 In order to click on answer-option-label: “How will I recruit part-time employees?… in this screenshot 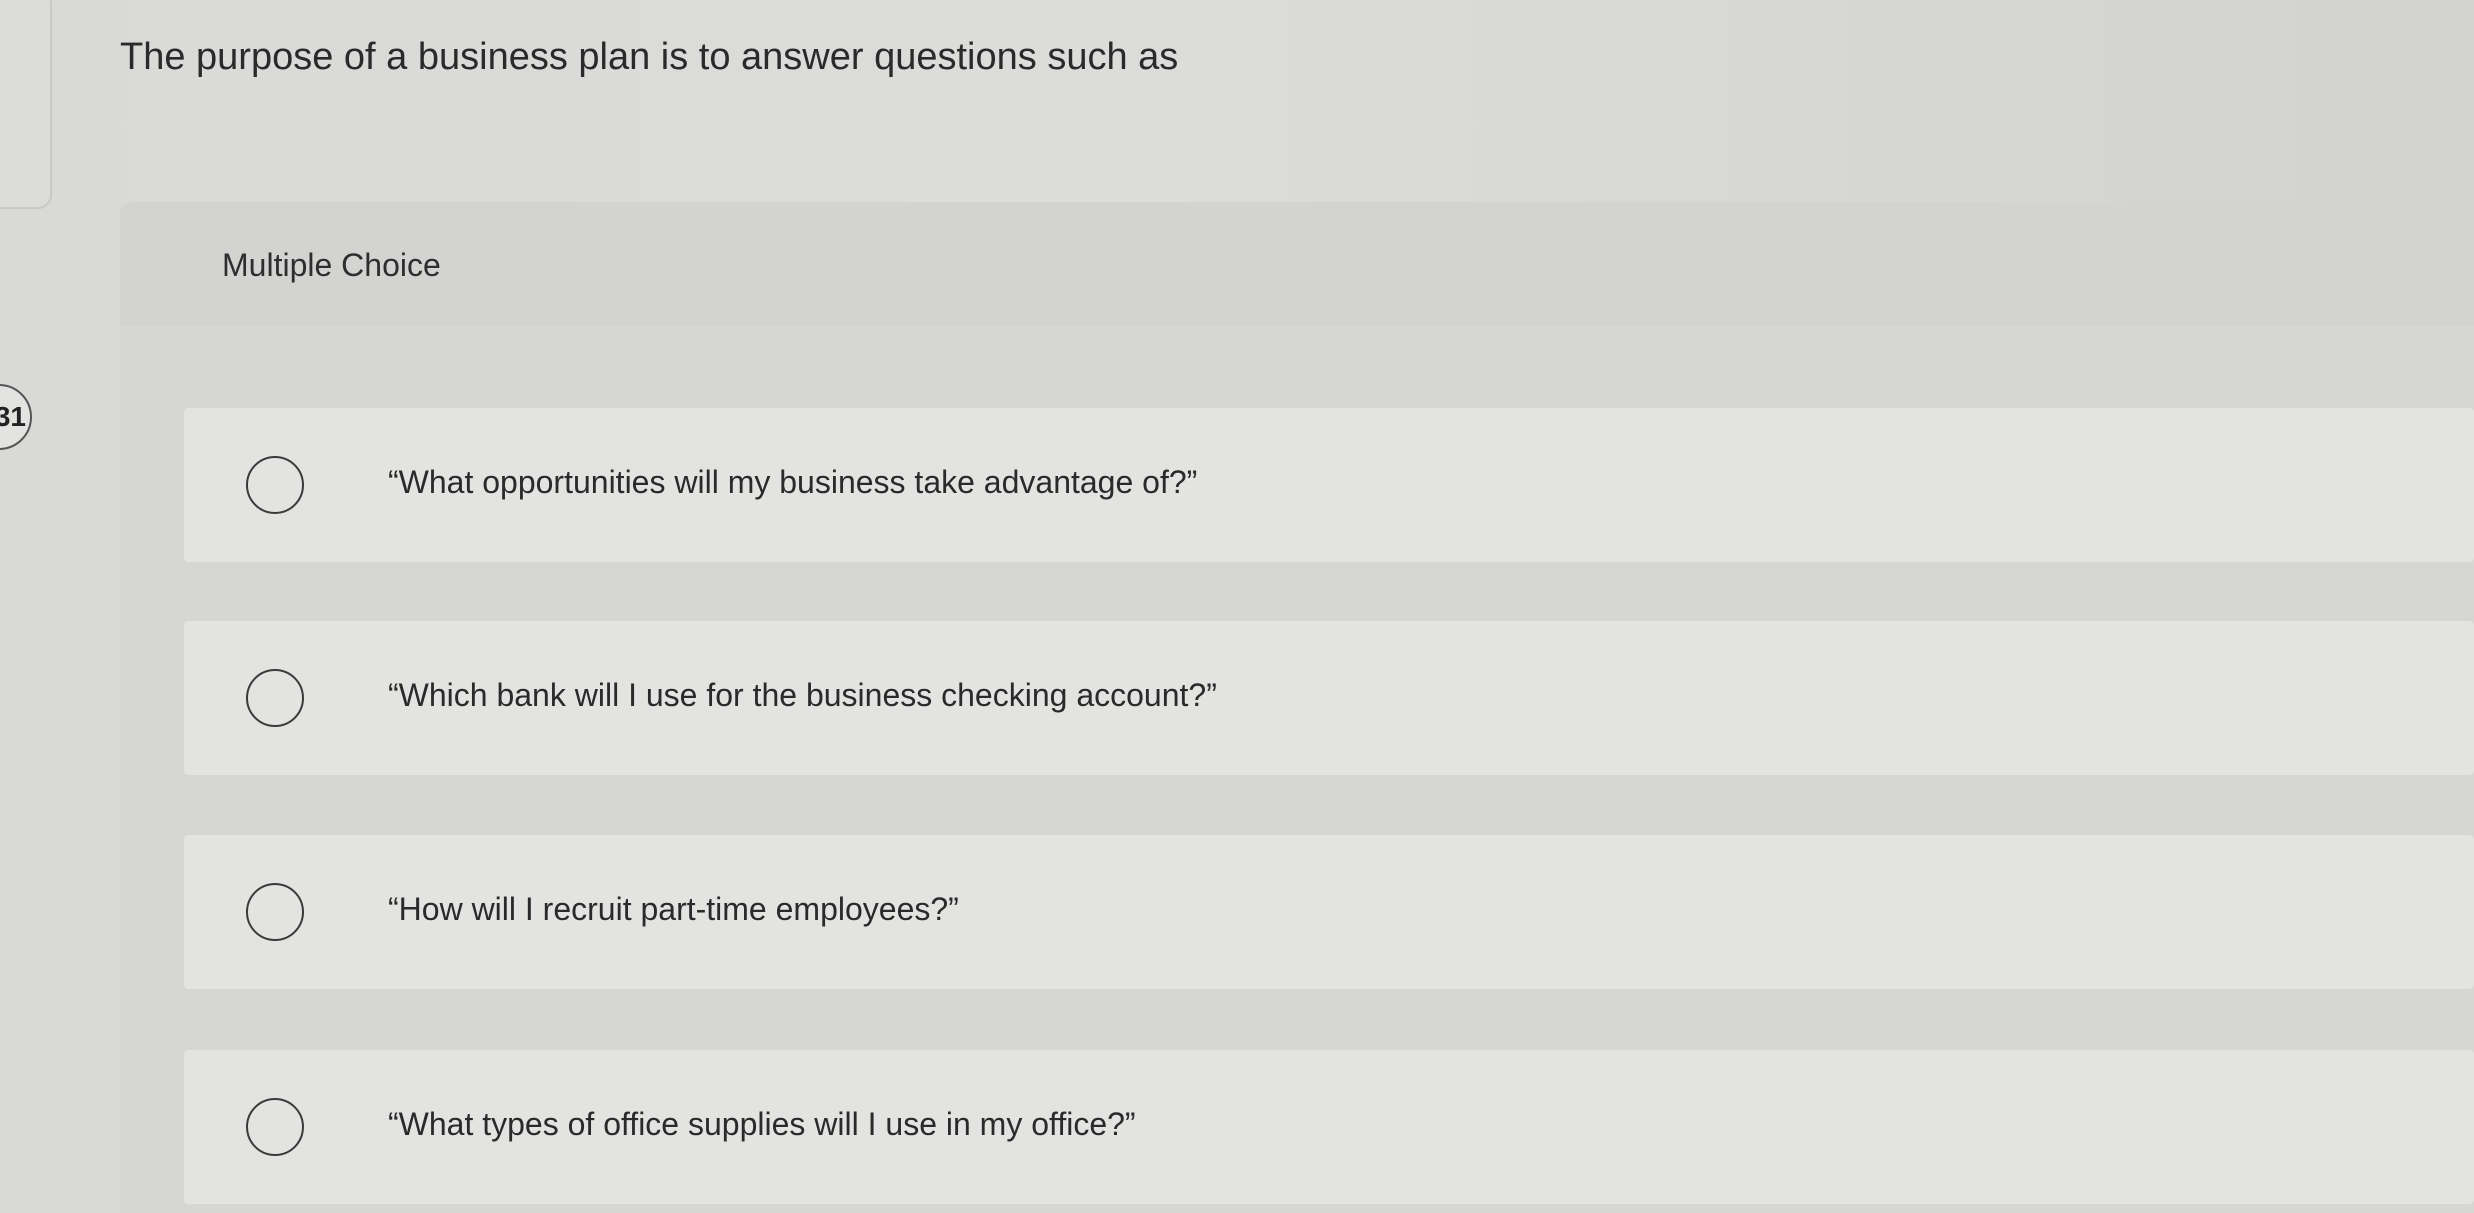, I will do `click(673, 909)`.